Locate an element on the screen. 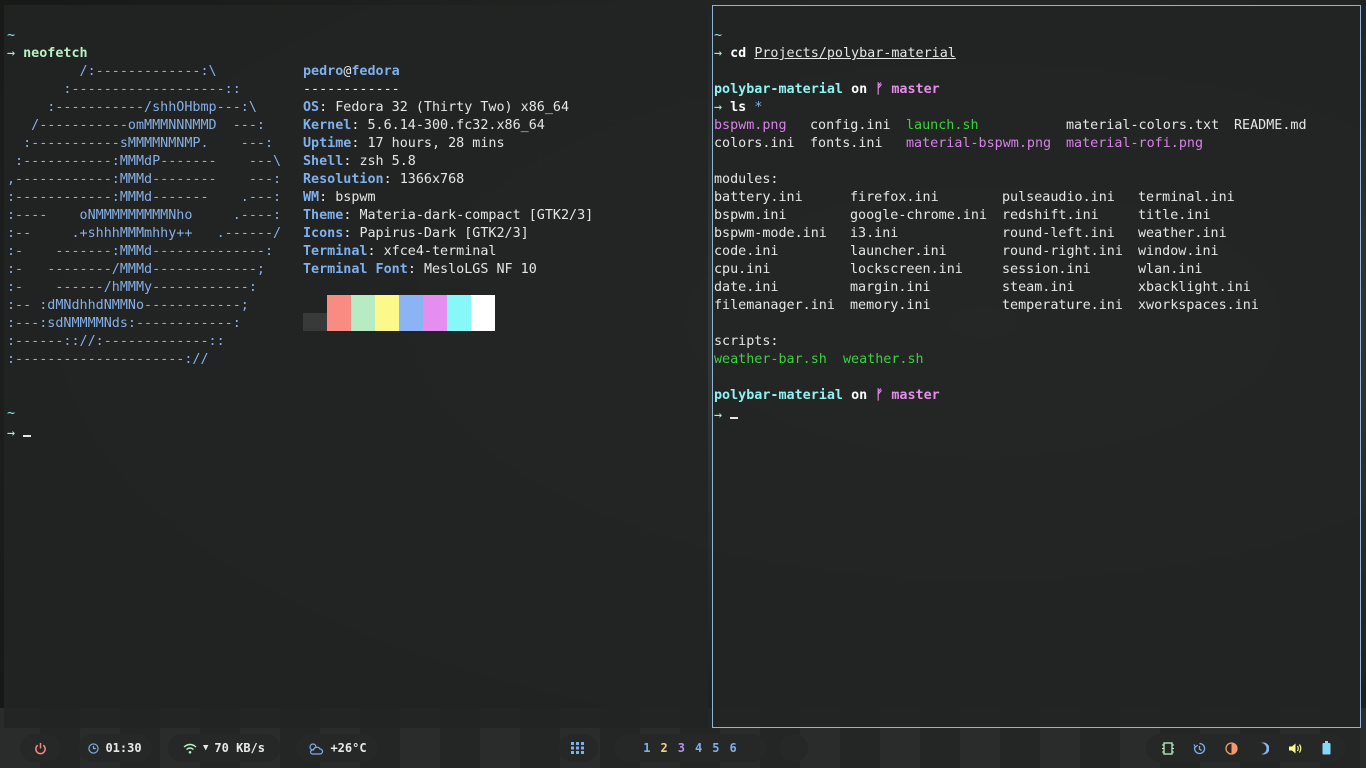 This screenshot has width=1366, height=768. ascii-art-line: :-----------sMMMMNMNMP. ---: is located at coordinates (140, 143).